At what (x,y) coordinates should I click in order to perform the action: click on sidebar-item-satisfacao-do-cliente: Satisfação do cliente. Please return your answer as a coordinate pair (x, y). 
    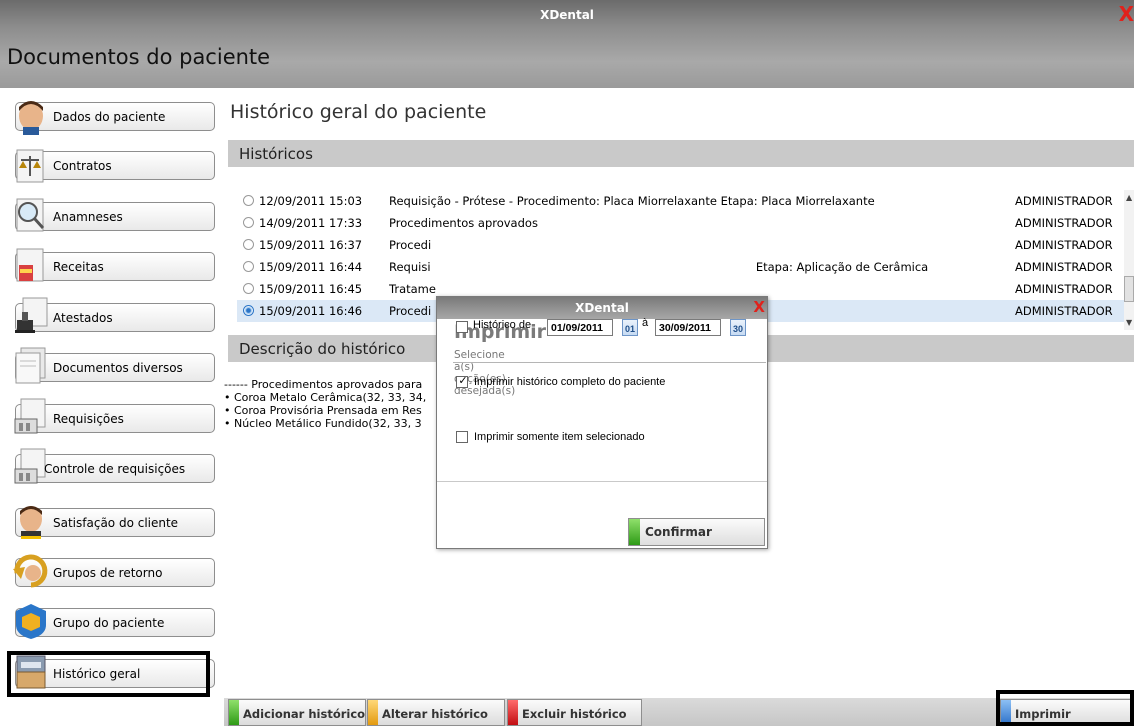
    Looking at the image, I should click on (115, 522).